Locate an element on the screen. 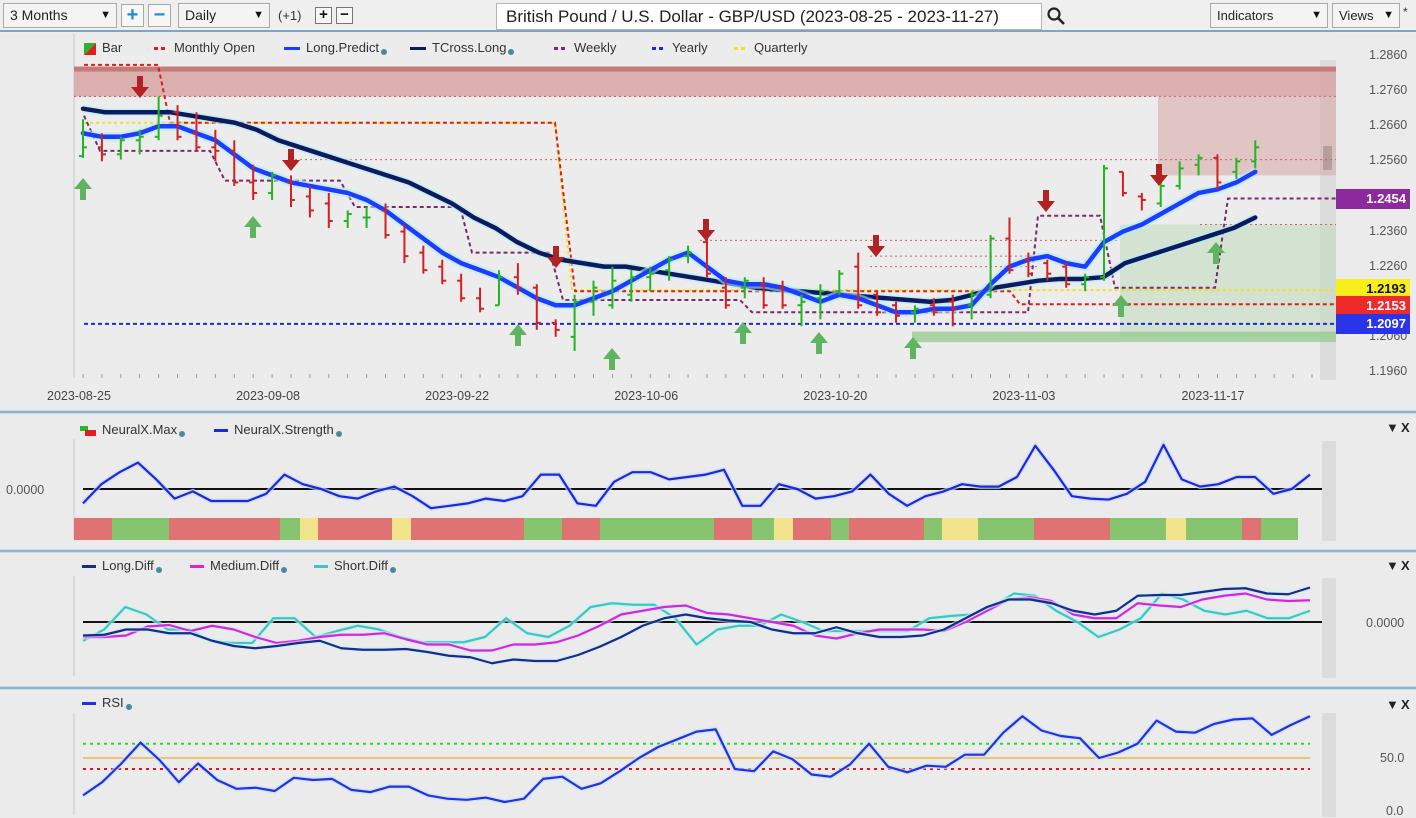 Image resolution: width=1416 pixels, height=818 pixels. zoom-out-button: − is located at coordinates (159, 15).